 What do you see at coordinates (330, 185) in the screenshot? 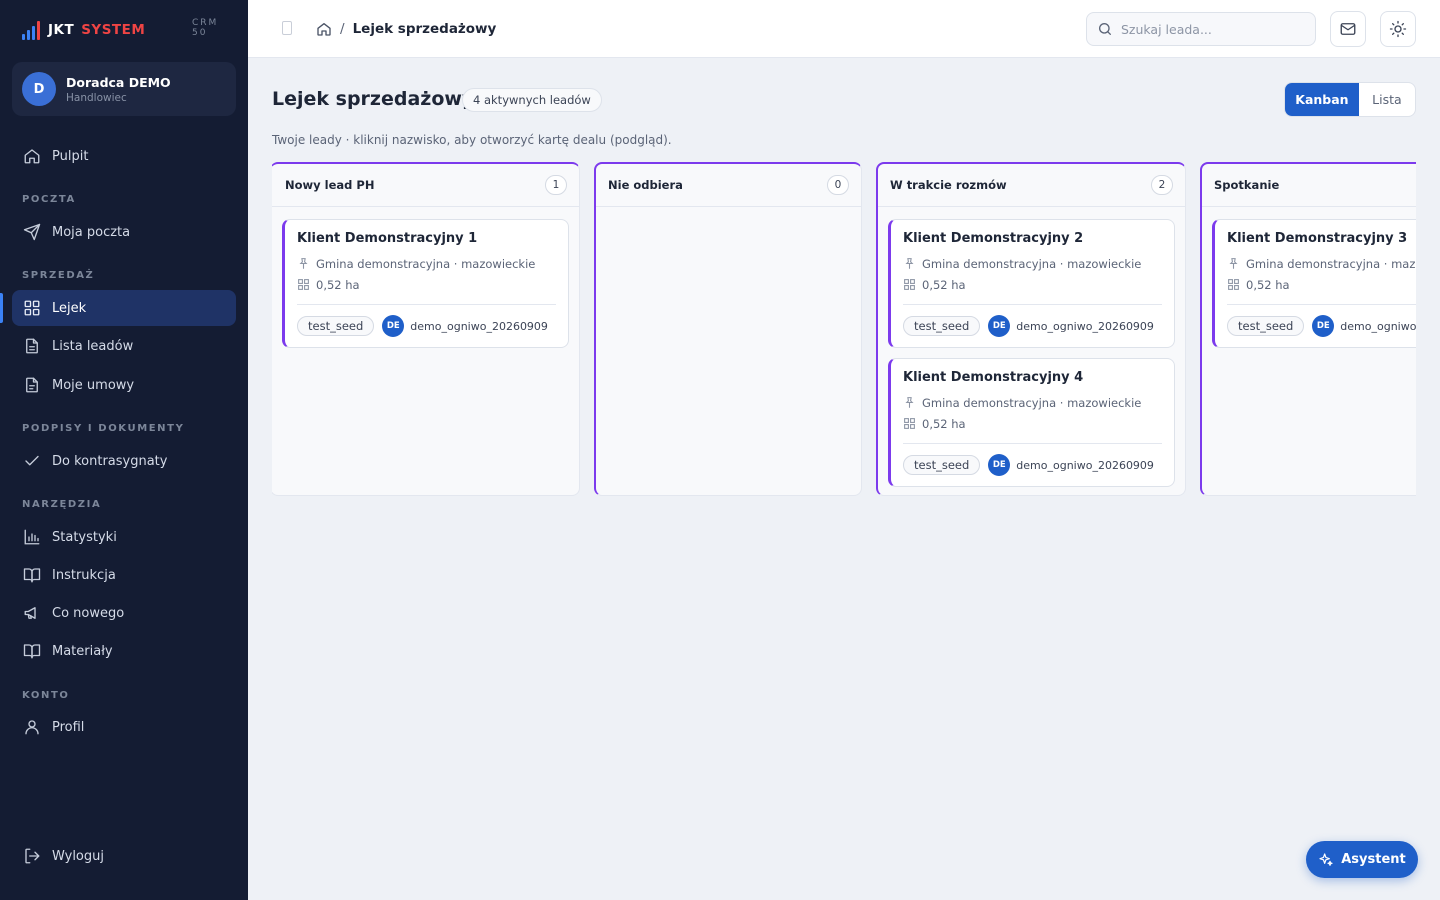
I see `column-title: Nowy lead PH` at bounding box center [330, 185].